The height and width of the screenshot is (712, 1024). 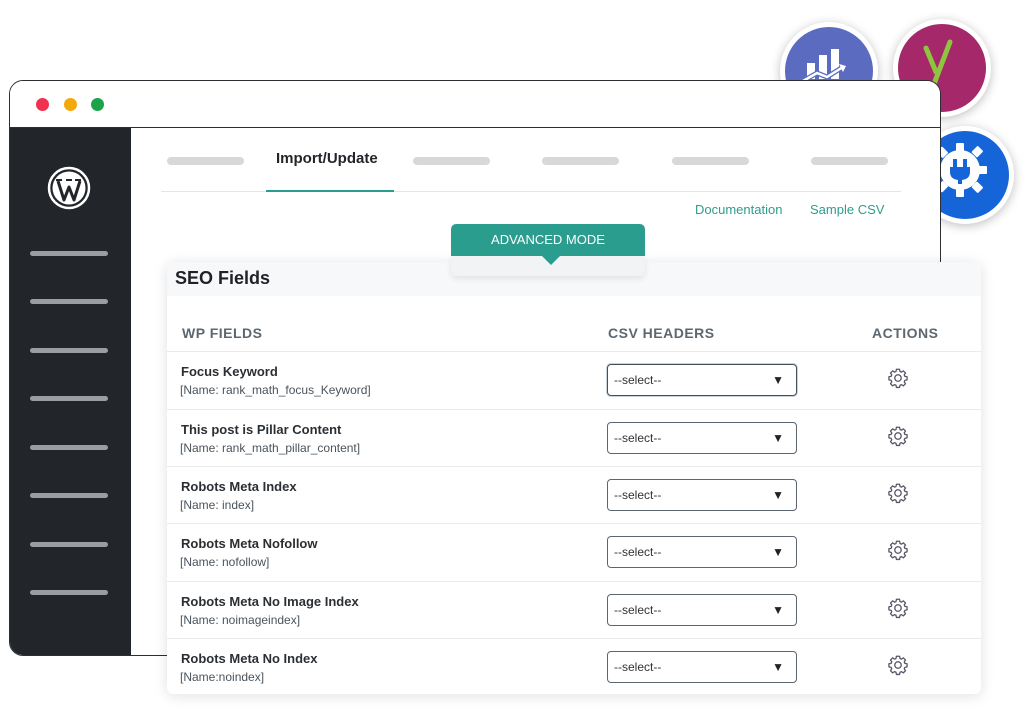 I want to click on tab-import-update: Import/Update, so click(x=327, y=158).